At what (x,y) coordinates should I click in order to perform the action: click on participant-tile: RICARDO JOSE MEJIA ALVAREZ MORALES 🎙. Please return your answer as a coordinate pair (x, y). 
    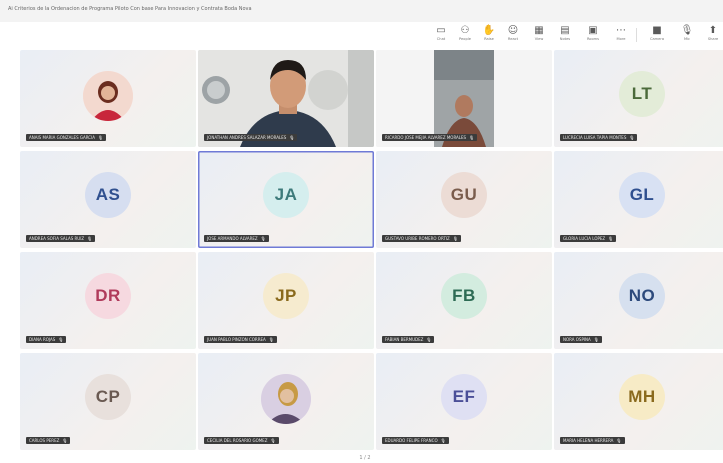
    Looking at the image, I should click on (464, 98).